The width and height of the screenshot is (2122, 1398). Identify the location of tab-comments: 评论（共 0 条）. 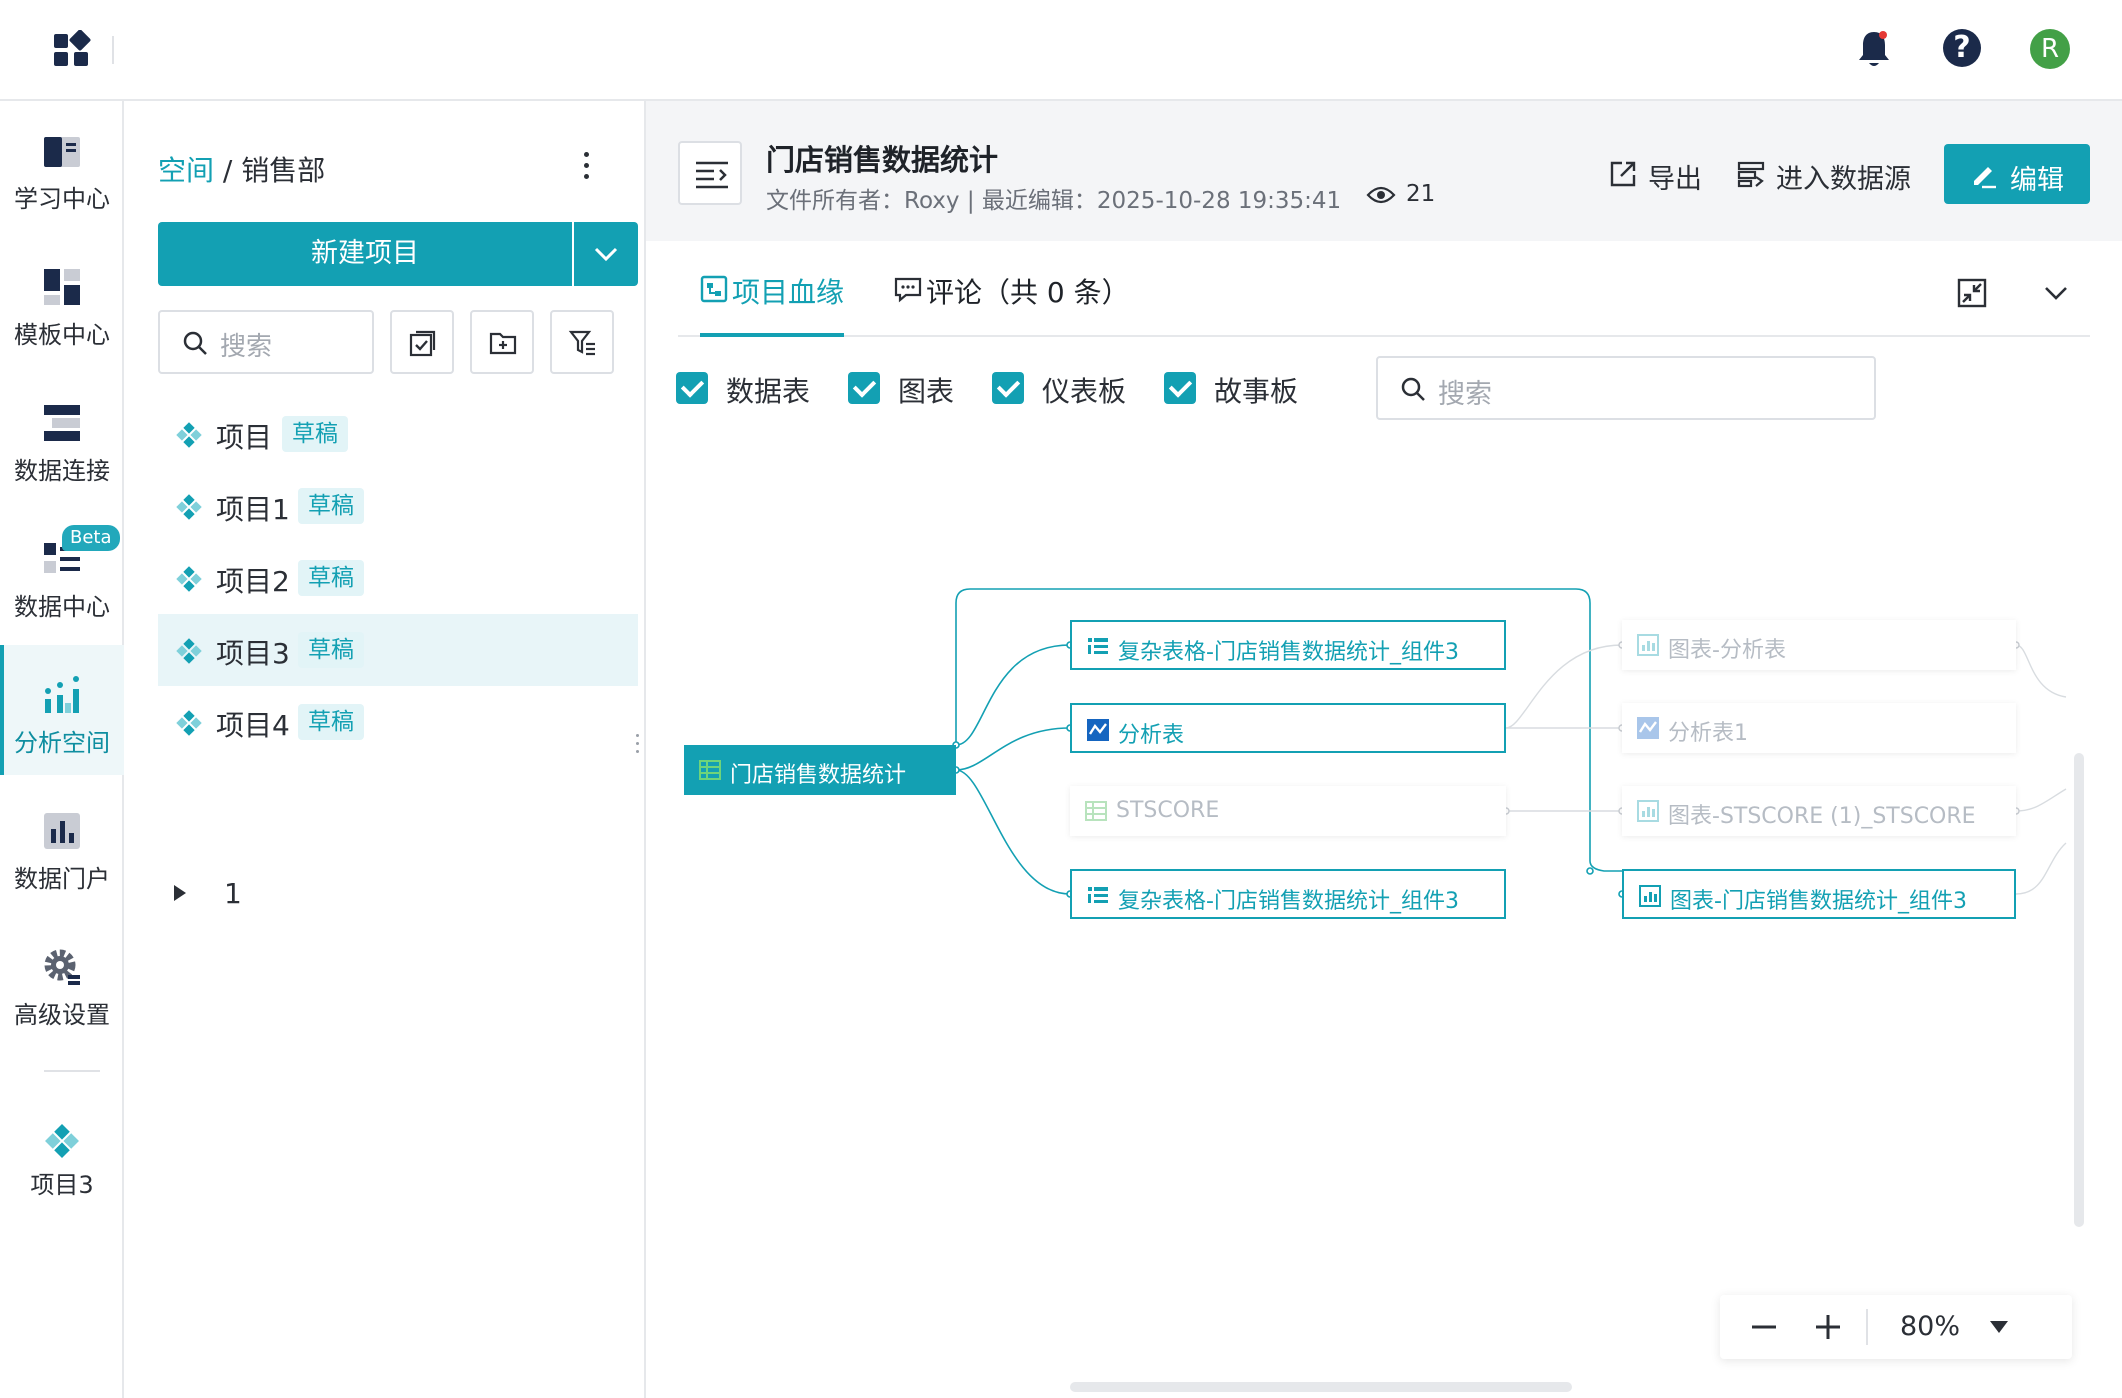
(1012, 304).